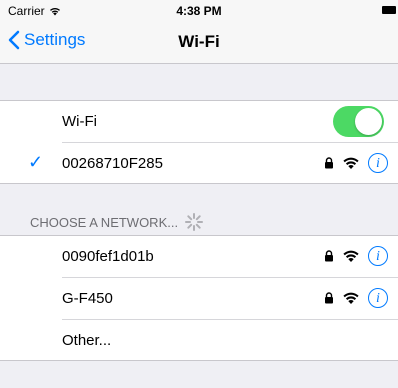 The image size is (398, 388). I want to click on toggle-knob, so click(368, 121).